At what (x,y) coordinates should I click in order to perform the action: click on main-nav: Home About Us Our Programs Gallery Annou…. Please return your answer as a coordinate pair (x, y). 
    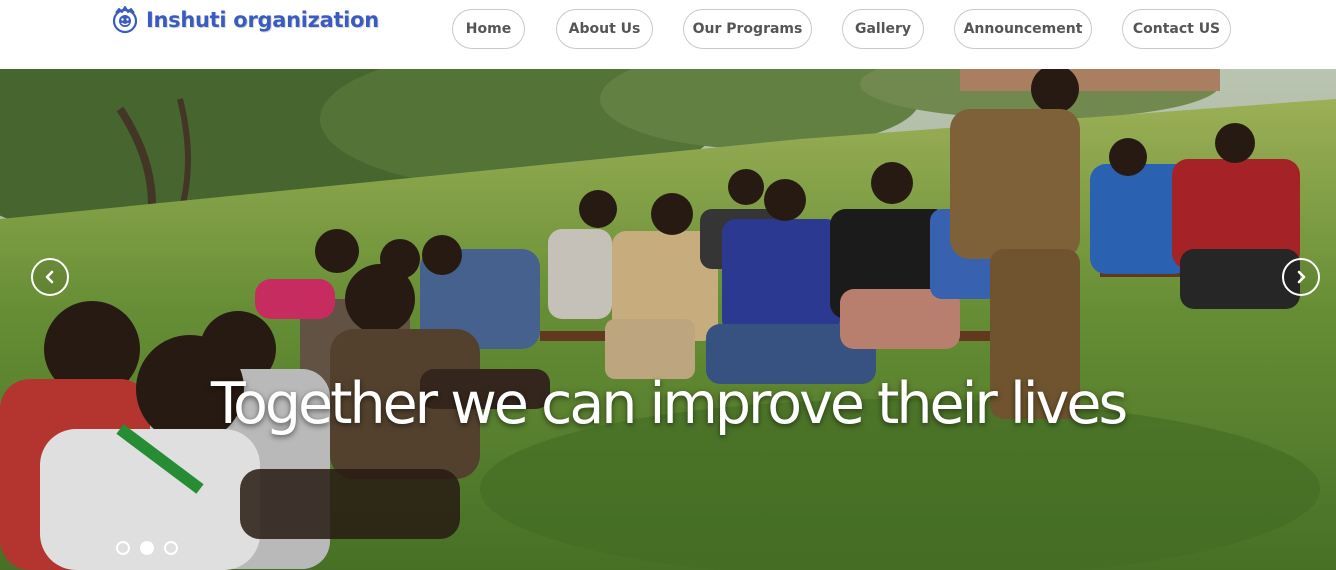
    Looking at the image, I should click on (668, 29).